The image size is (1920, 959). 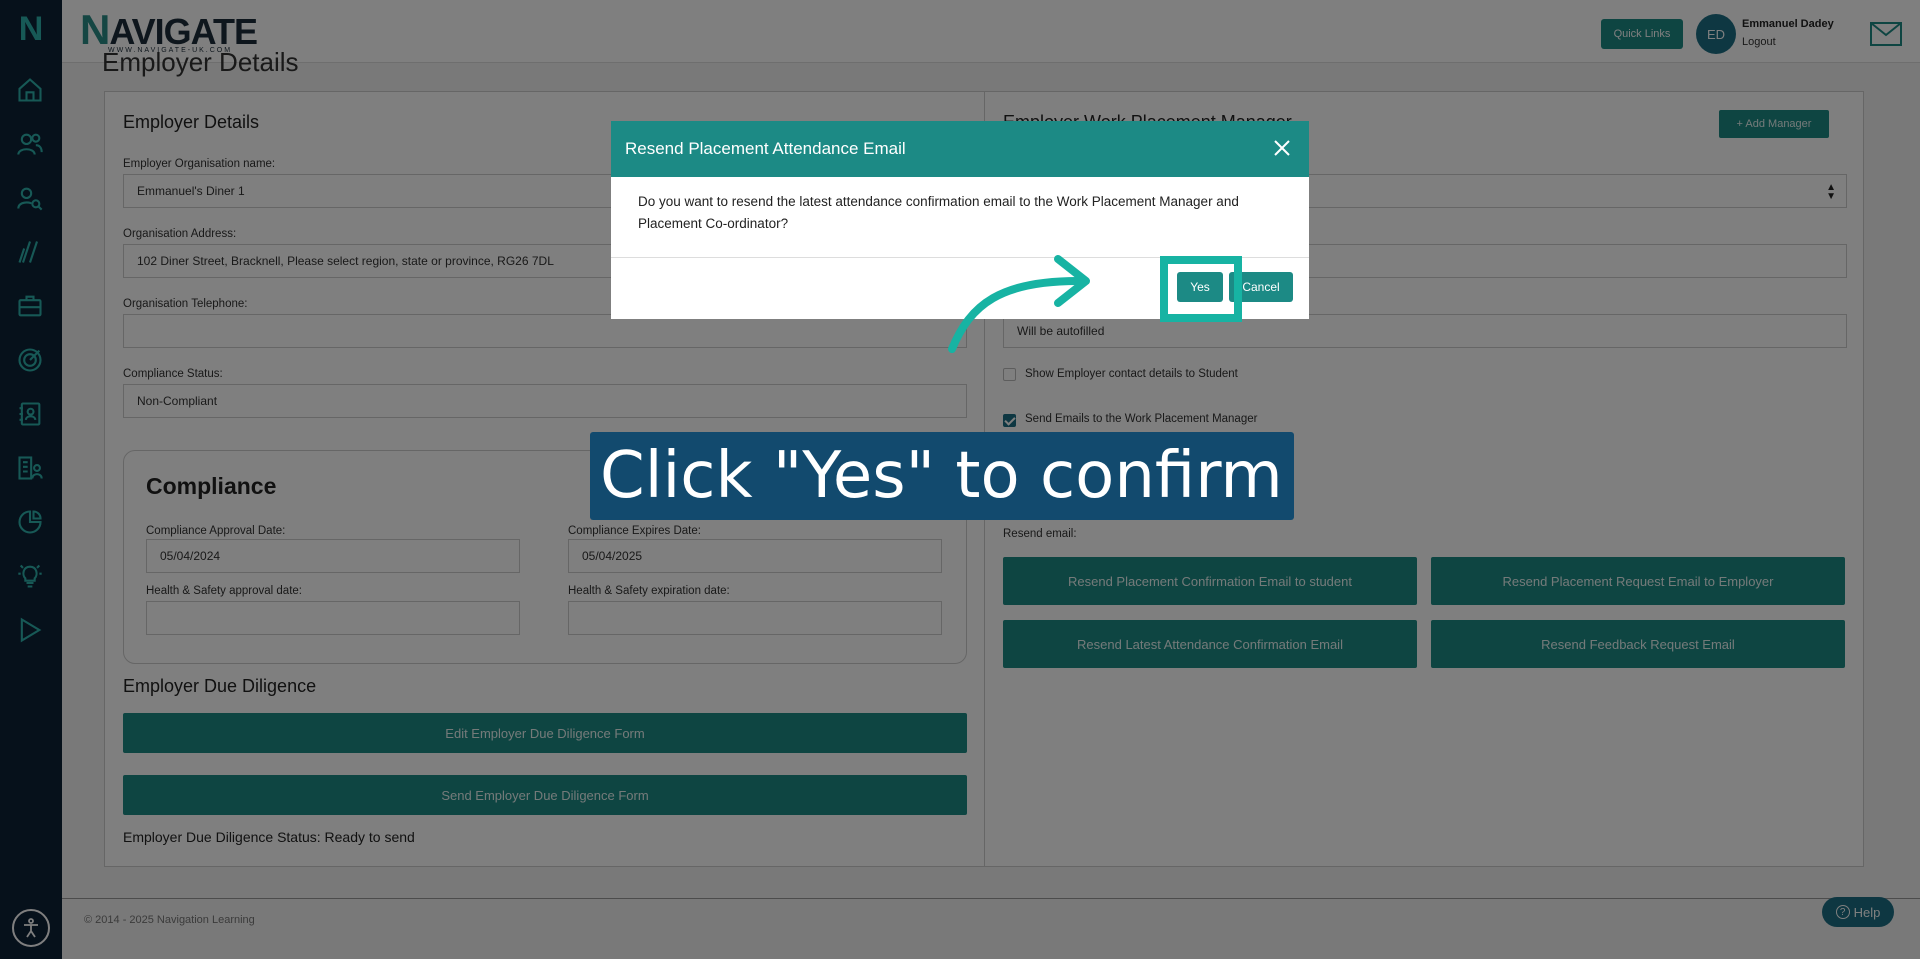 What do you see at coordinates (1201, 289) in the screenshot?
I see `yes-highlight-box` at bounding box center [1201, 289].